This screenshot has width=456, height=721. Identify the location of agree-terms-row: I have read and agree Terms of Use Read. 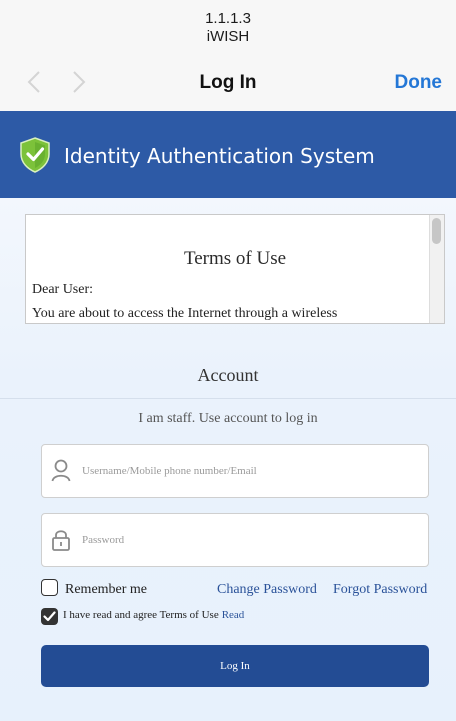
(153, 615).